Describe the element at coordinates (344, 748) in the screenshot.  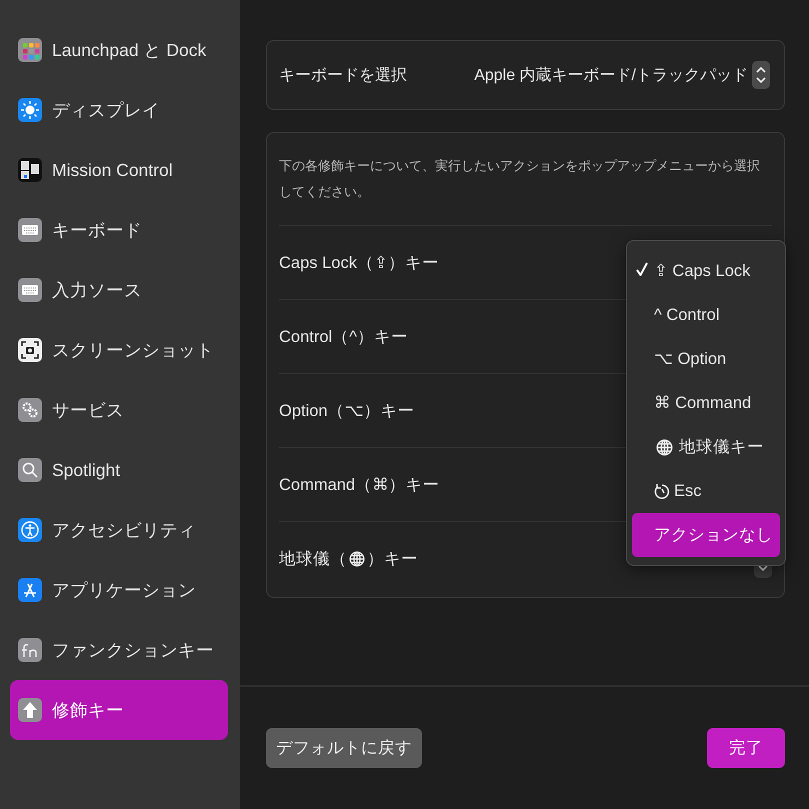
I see `reset-button: デフォルトに戻す` at that location.